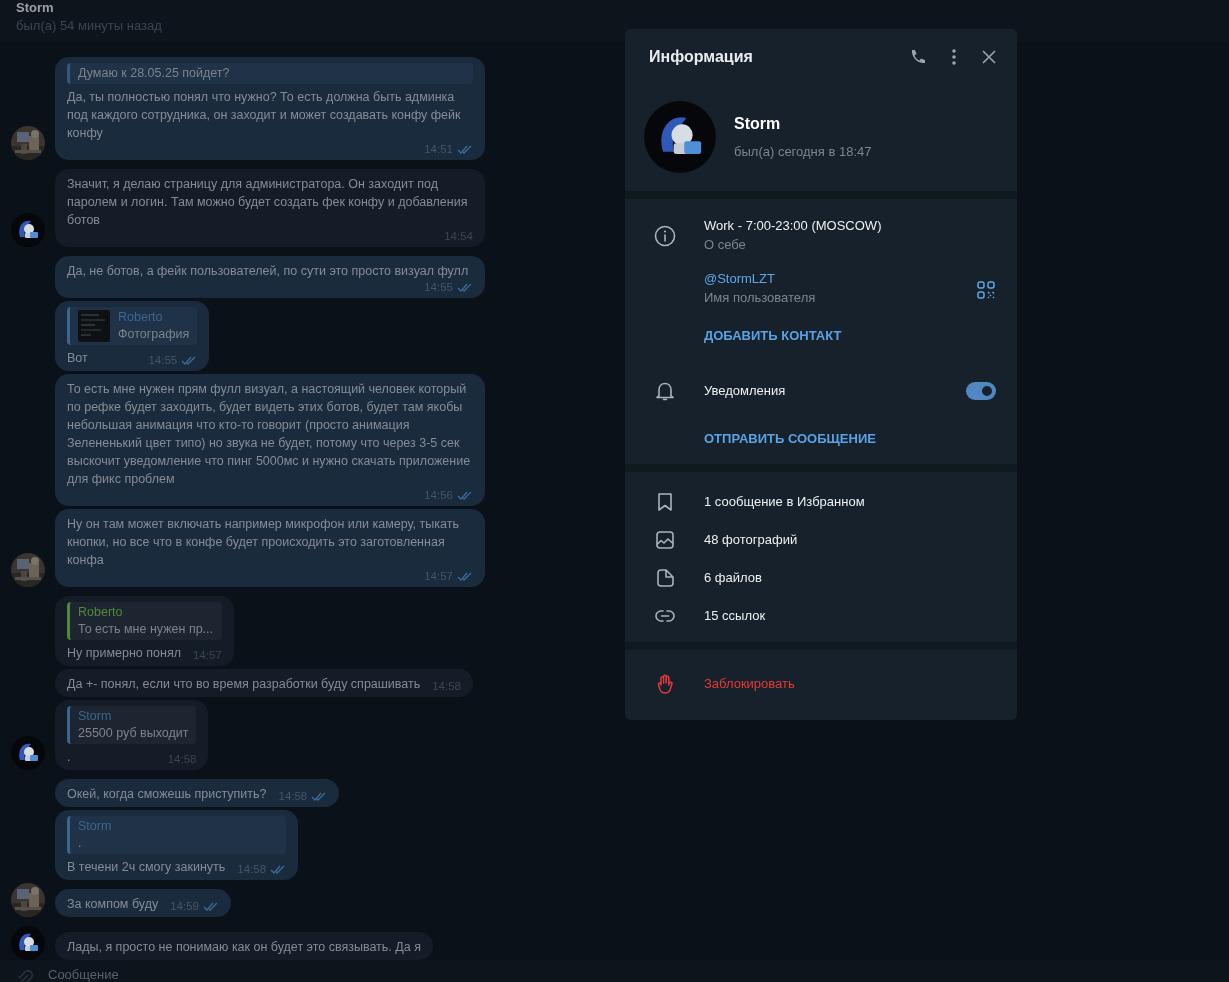 Image resolution: width=1229 pixels, height=982 pixels. Describe the element at coordinates (760, 298) in the screenshot. I see `username-label: Имя пользователя` at that location.